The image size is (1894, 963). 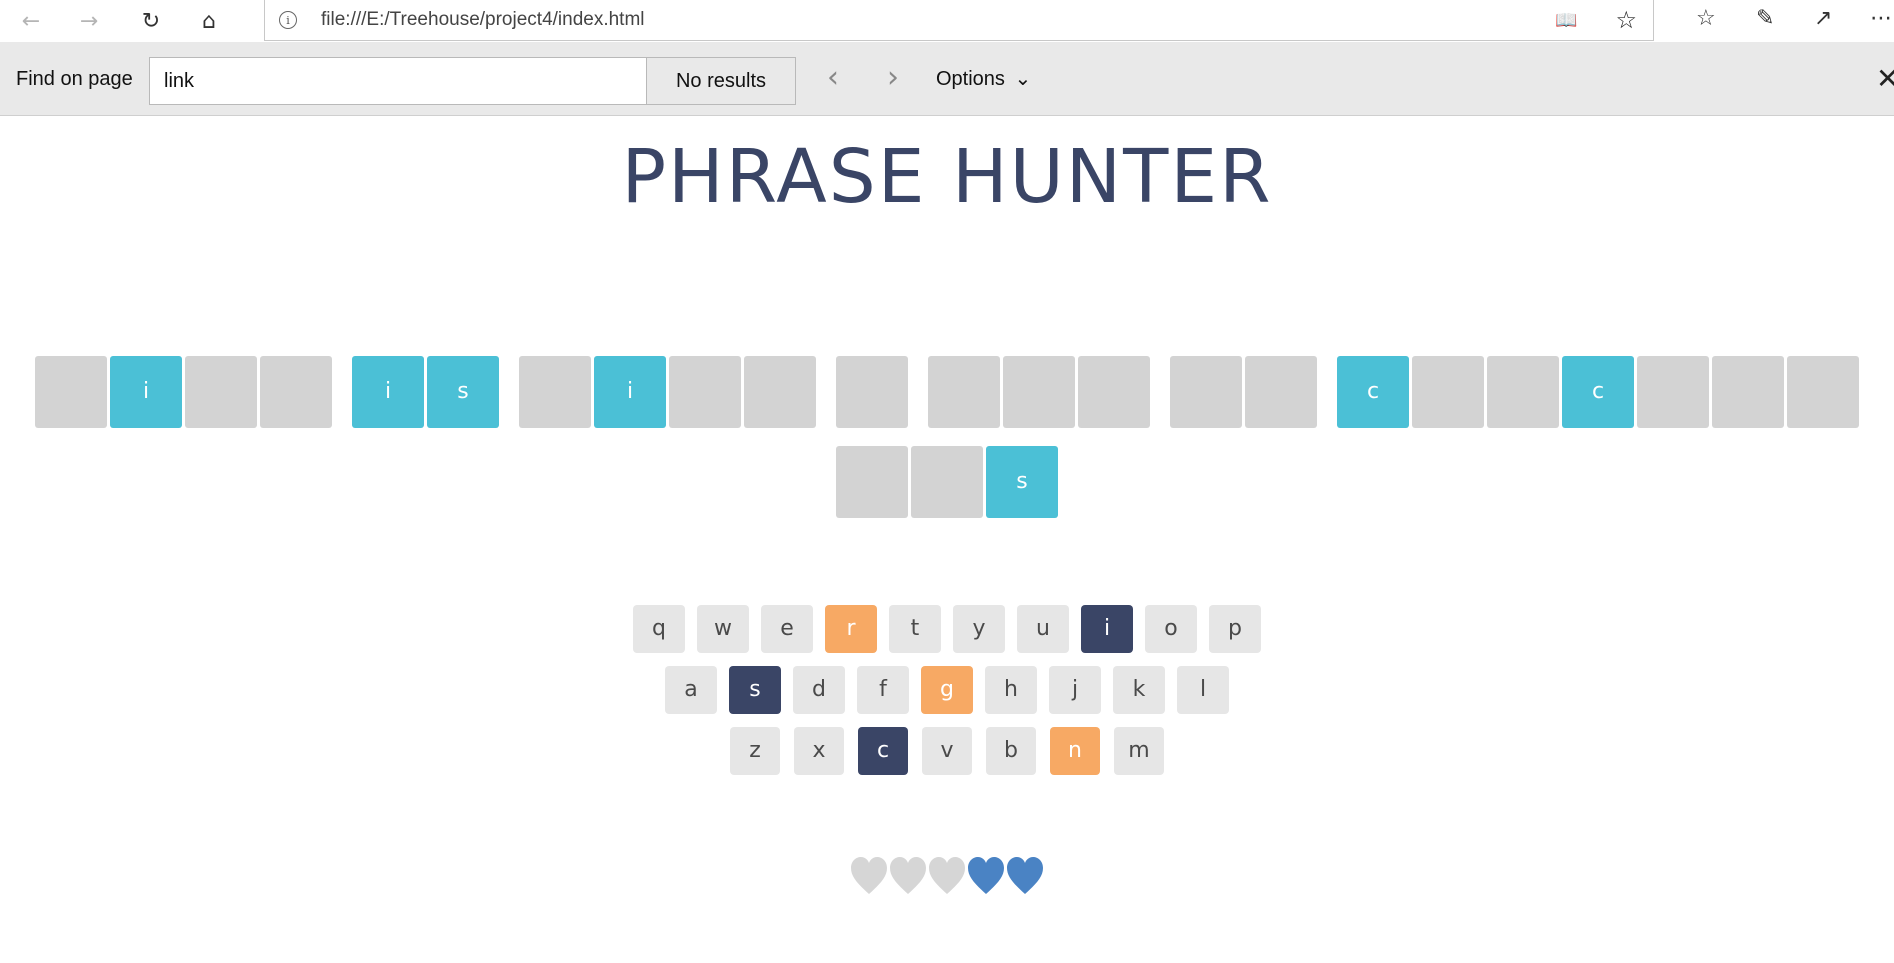 What do you see at coordinates (1023, 79) in the screenshot?
I see `chevron-down-icon: ⌄` at bounding box center [1023, 79].